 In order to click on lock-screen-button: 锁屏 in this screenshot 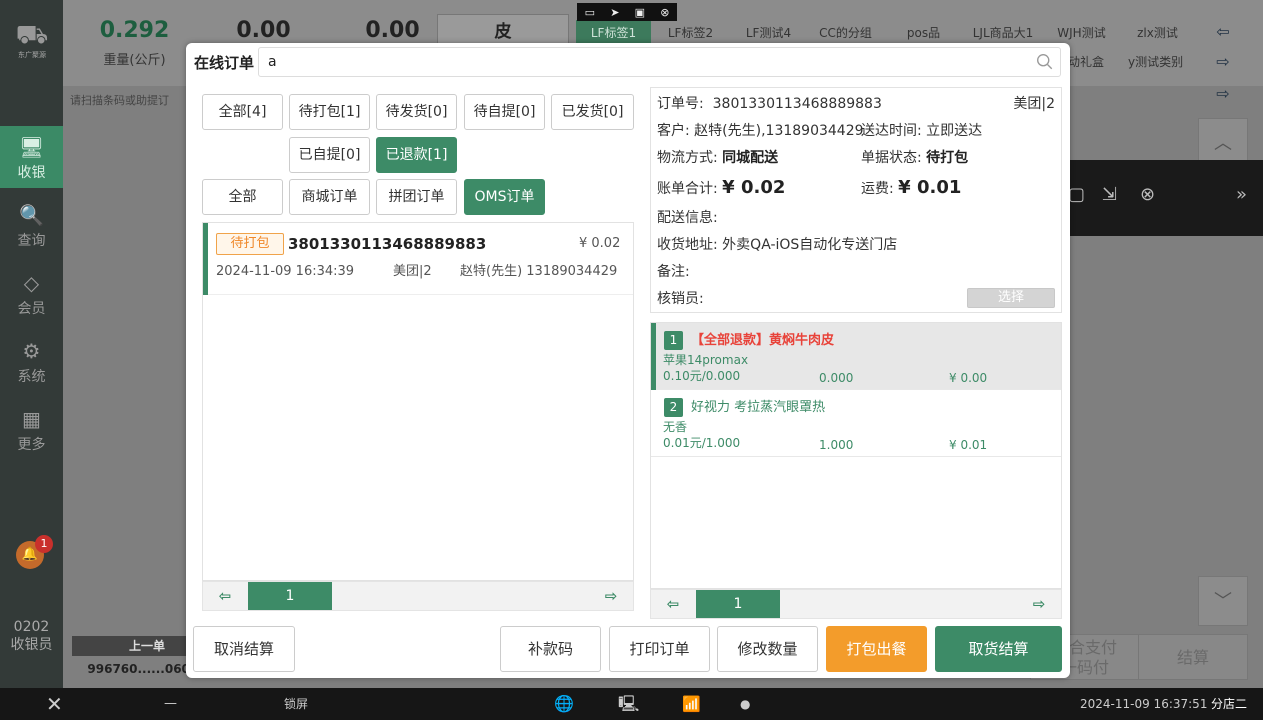, I will do `click(296, 704)`.